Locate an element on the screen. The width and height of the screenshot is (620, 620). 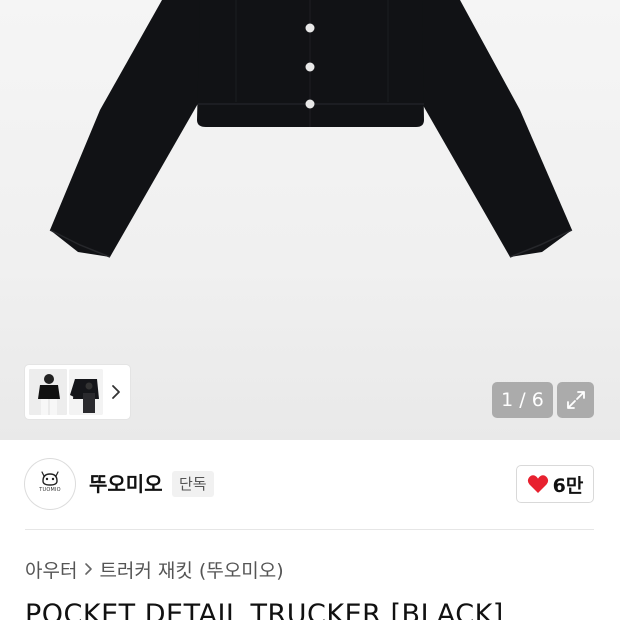
brand-logo: TUOMIO is located at coordinates (50, 484).